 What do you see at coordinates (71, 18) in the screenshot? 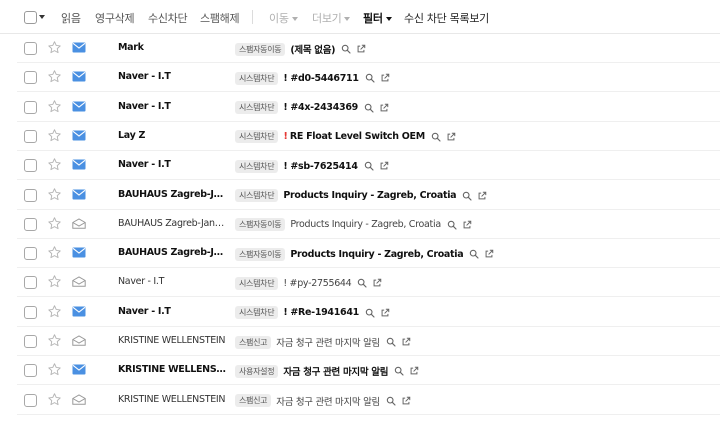
I see `mark-read-button: 읽음` at bounding box center [71, 18].